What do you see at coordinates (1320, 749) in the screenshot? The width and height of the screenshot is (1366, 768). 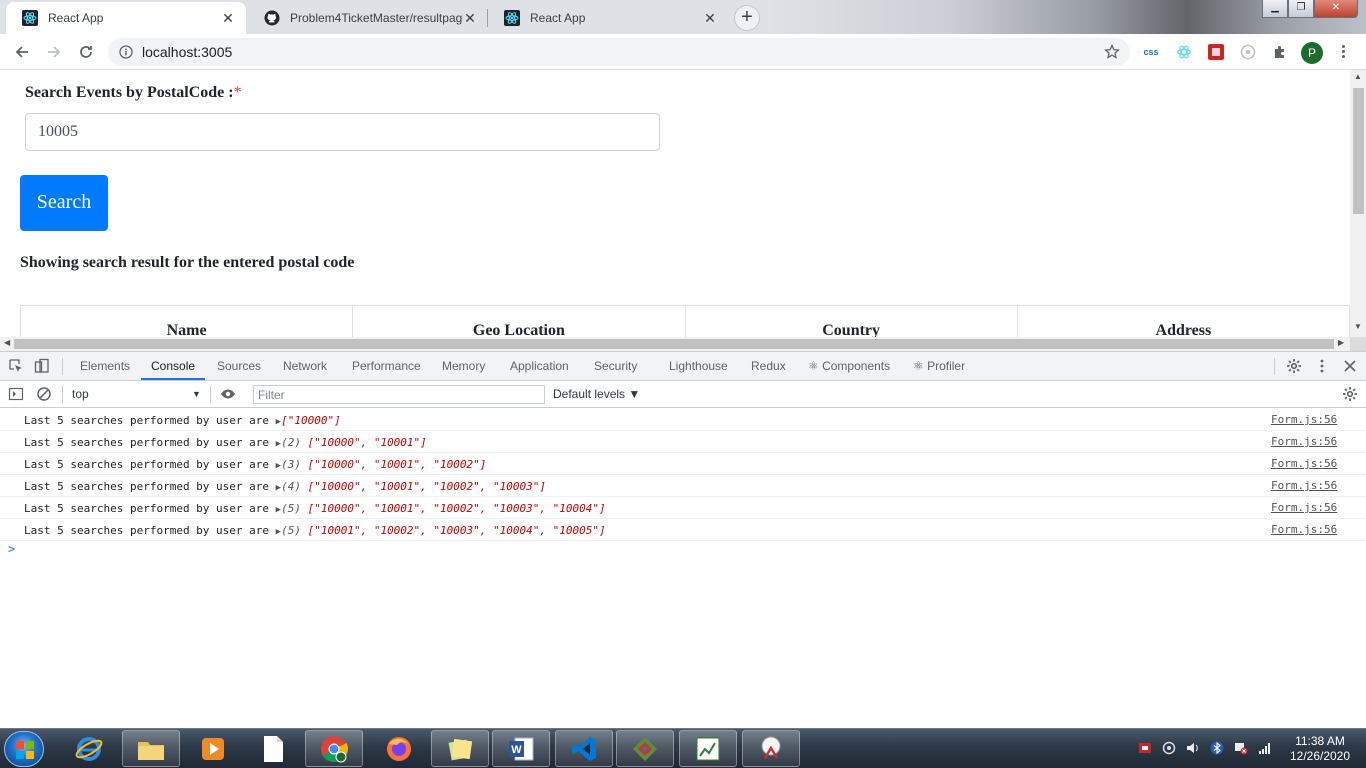 I see `system-clock: 11:38 AM 12/26/2020` at bounding box center [1320, 749].